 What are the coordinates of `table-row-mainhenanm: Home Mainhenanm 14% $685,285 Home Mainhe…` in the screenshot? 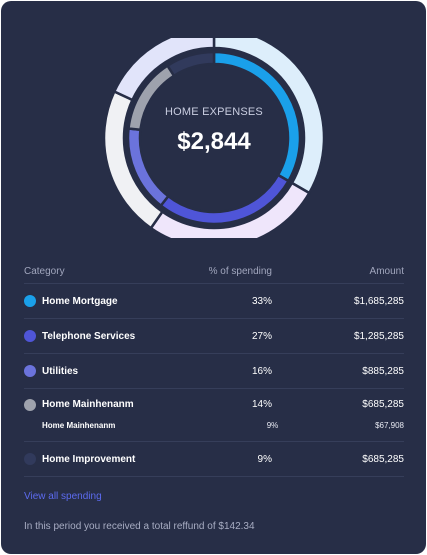 It's located at (214, 415).